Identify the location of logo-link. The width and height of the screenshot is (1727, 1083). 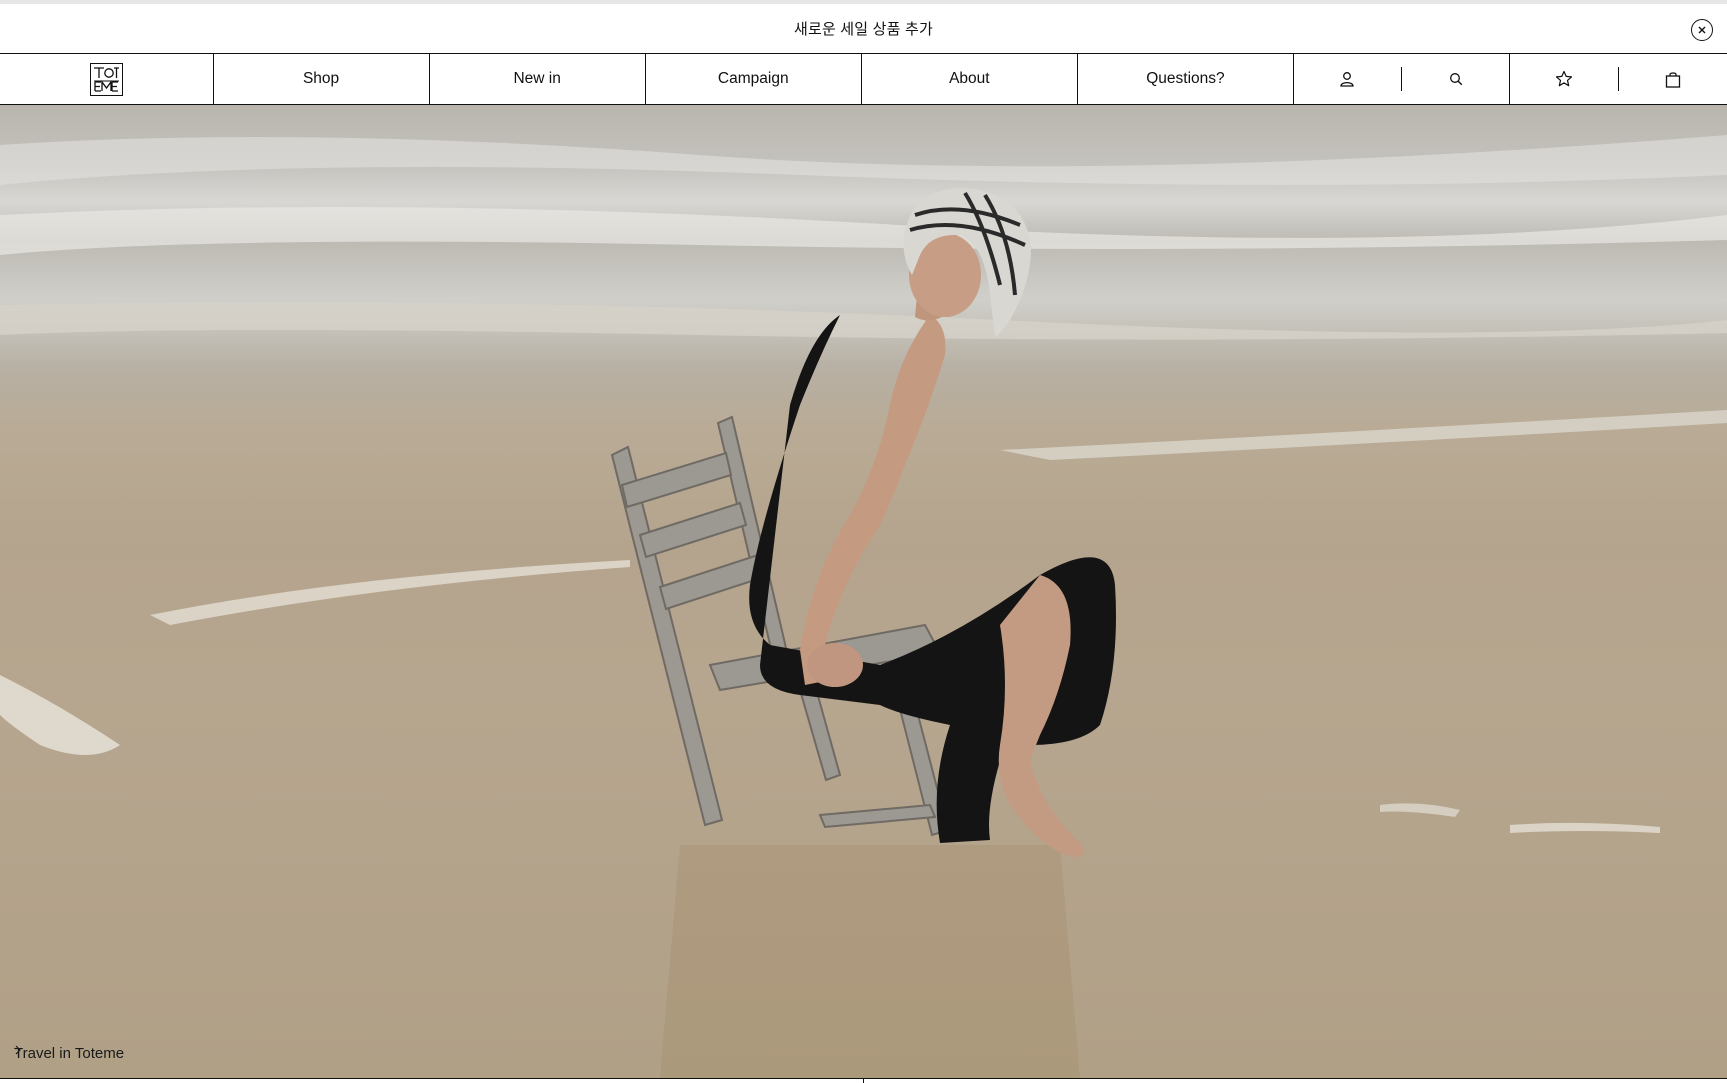
(107, 79).